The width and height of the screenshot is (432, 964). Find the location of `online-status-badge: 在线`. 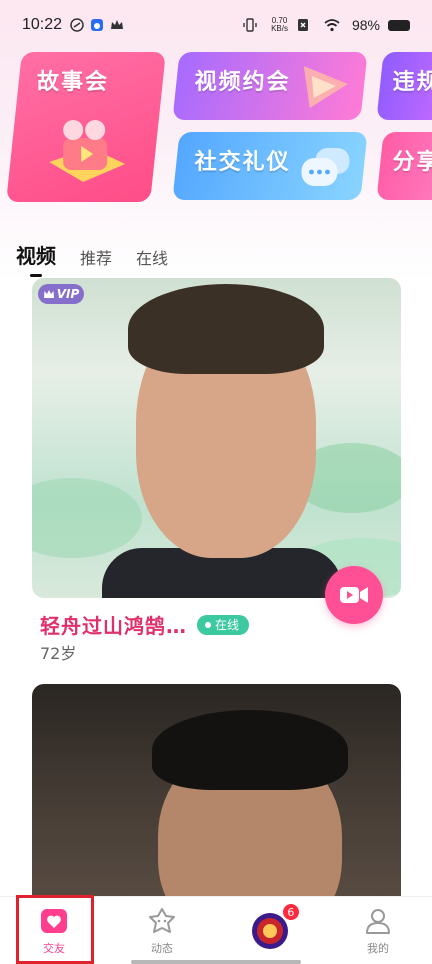

online-status-badge: 在线 is located at coordinates (223, 624).